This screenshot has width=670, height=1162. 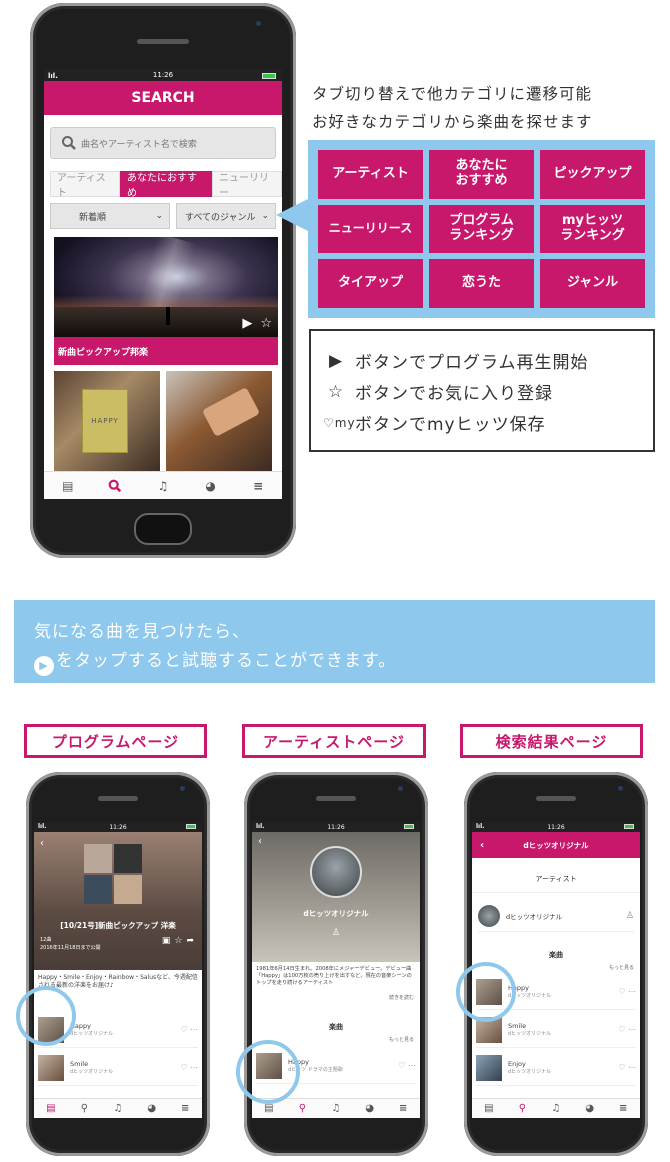 I want to click on category-artist: アーティスト, so click(x=370, y=174).